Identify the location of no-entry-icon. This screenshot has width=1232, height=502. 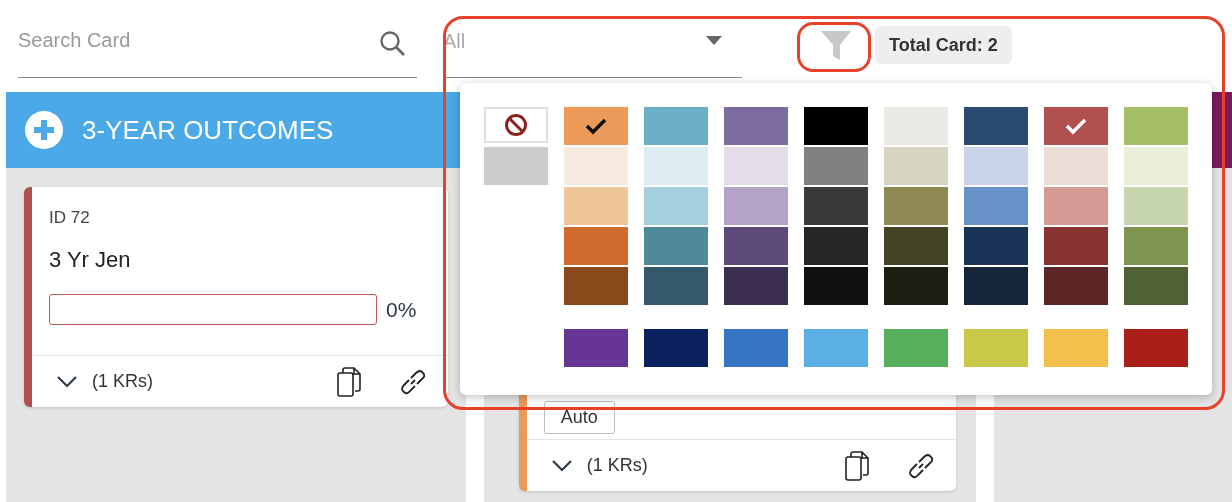
(516, 125).